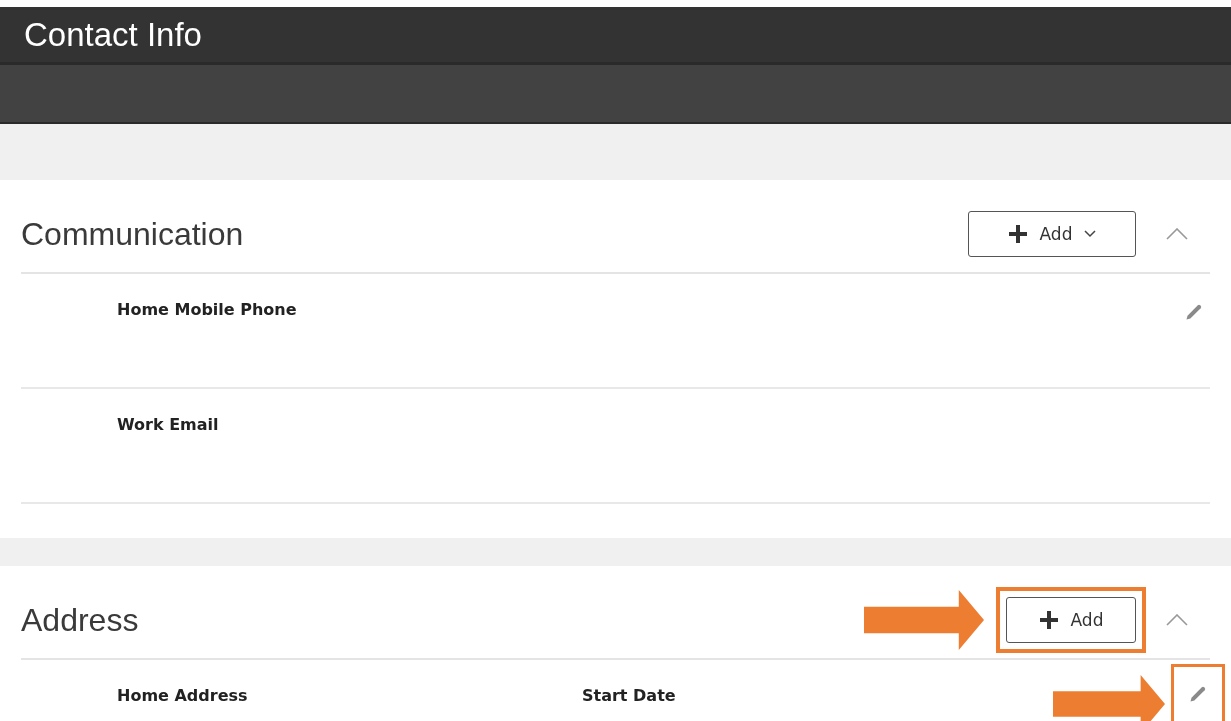 Image resolution: width=1231 pixels, height=721 pixels. What do you see at coordinates (207, 309) in the screenshot?
I see `row-label: Home Mobile Phone` at bounding box center [207, 309].